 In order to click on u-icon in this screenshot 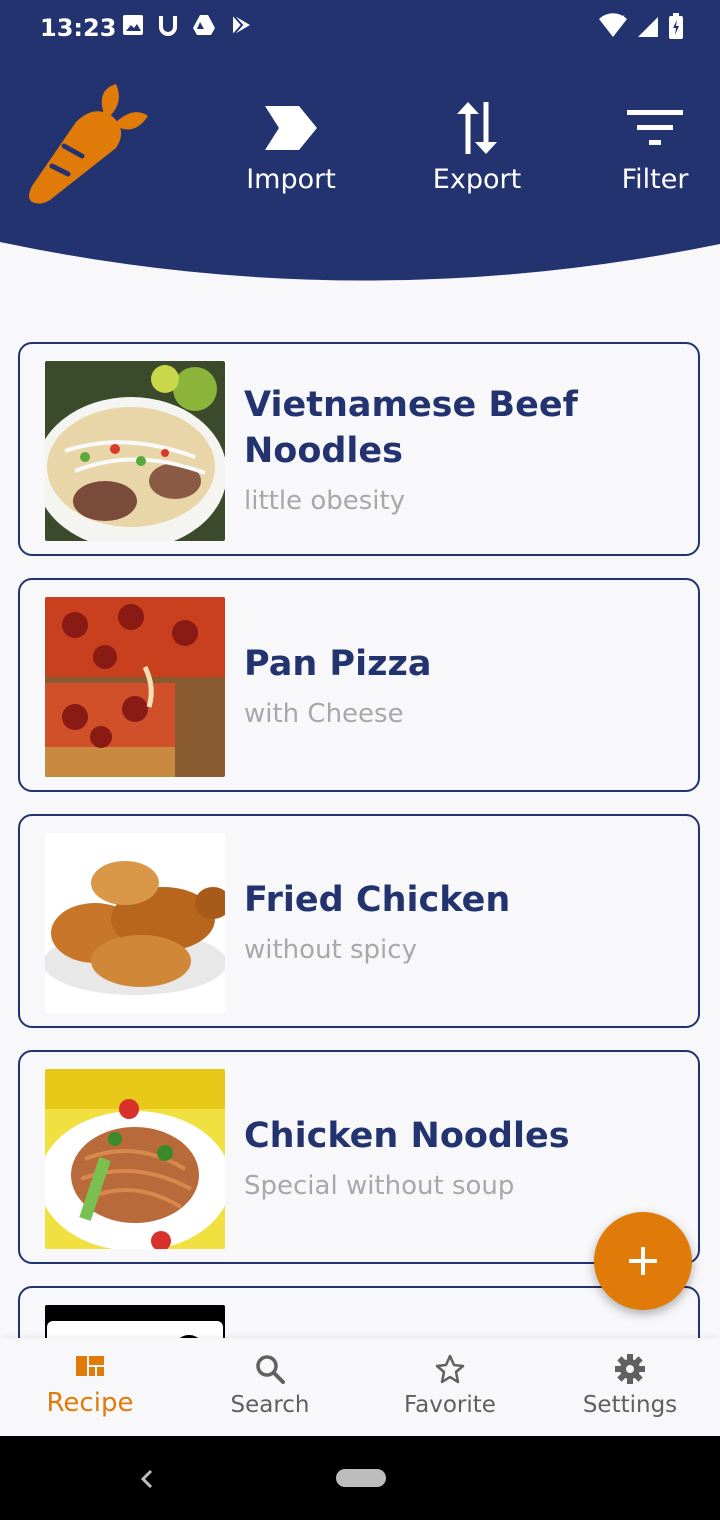, I will do `click(168, 26)`.